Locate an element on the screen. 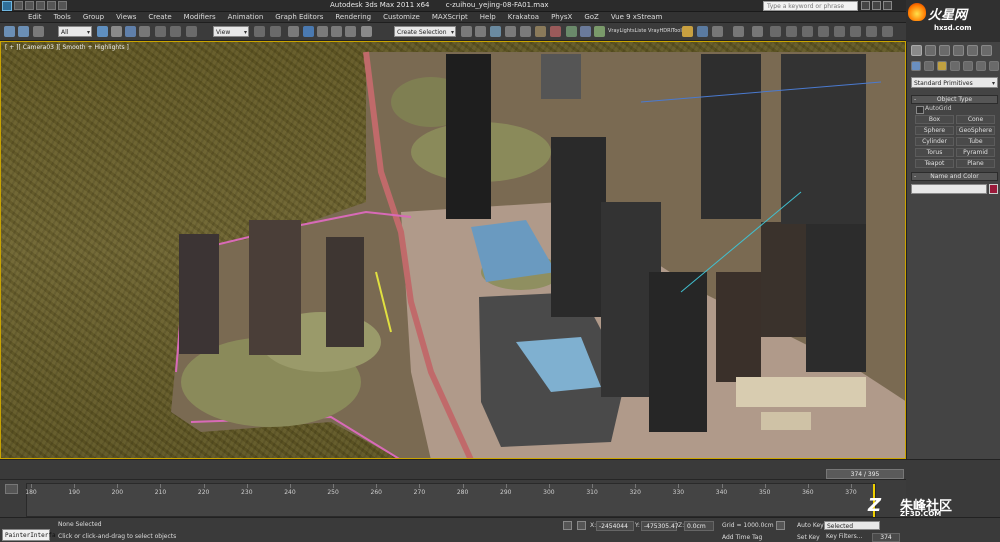  cone-button: Cone is located at coordinates (975, 119).